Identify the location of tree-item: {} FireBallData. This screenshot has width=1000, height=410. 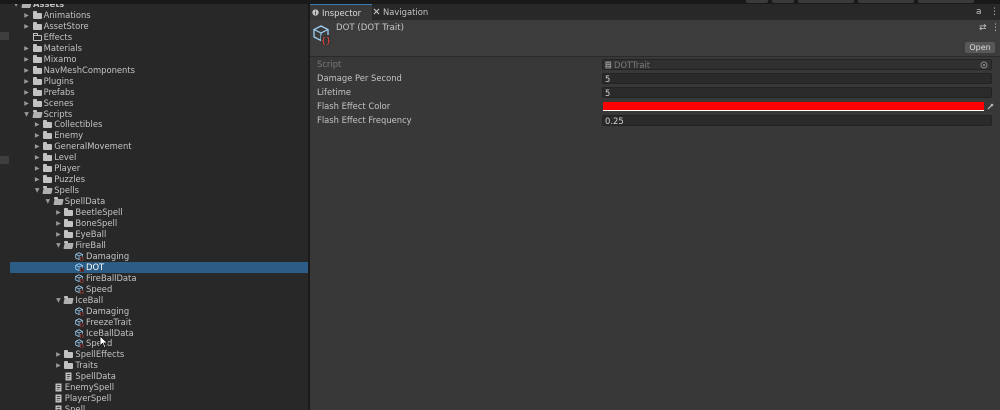
(159, 278).